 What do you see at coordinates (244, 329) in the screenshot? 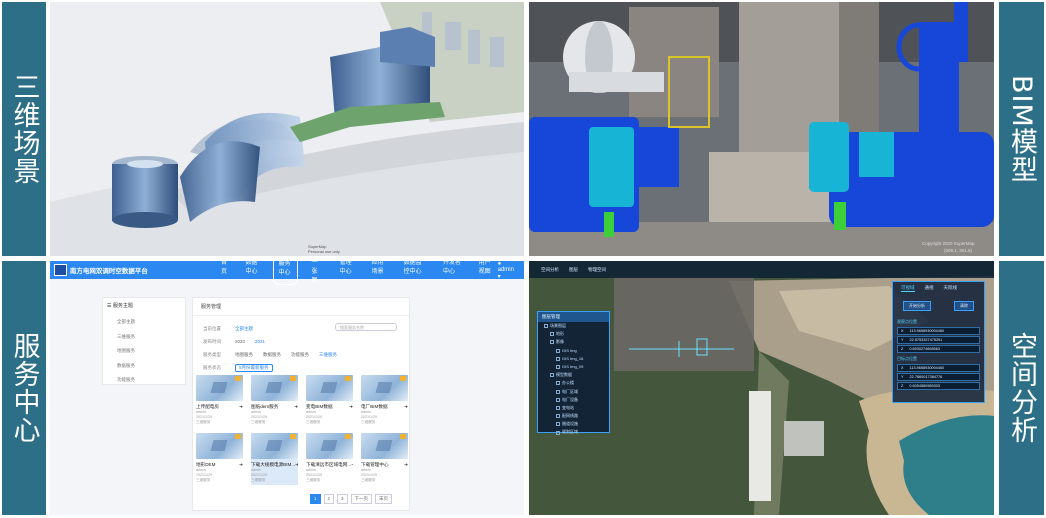
I see `filter-location-value: 全部主题` at bounding box center [244, 329].